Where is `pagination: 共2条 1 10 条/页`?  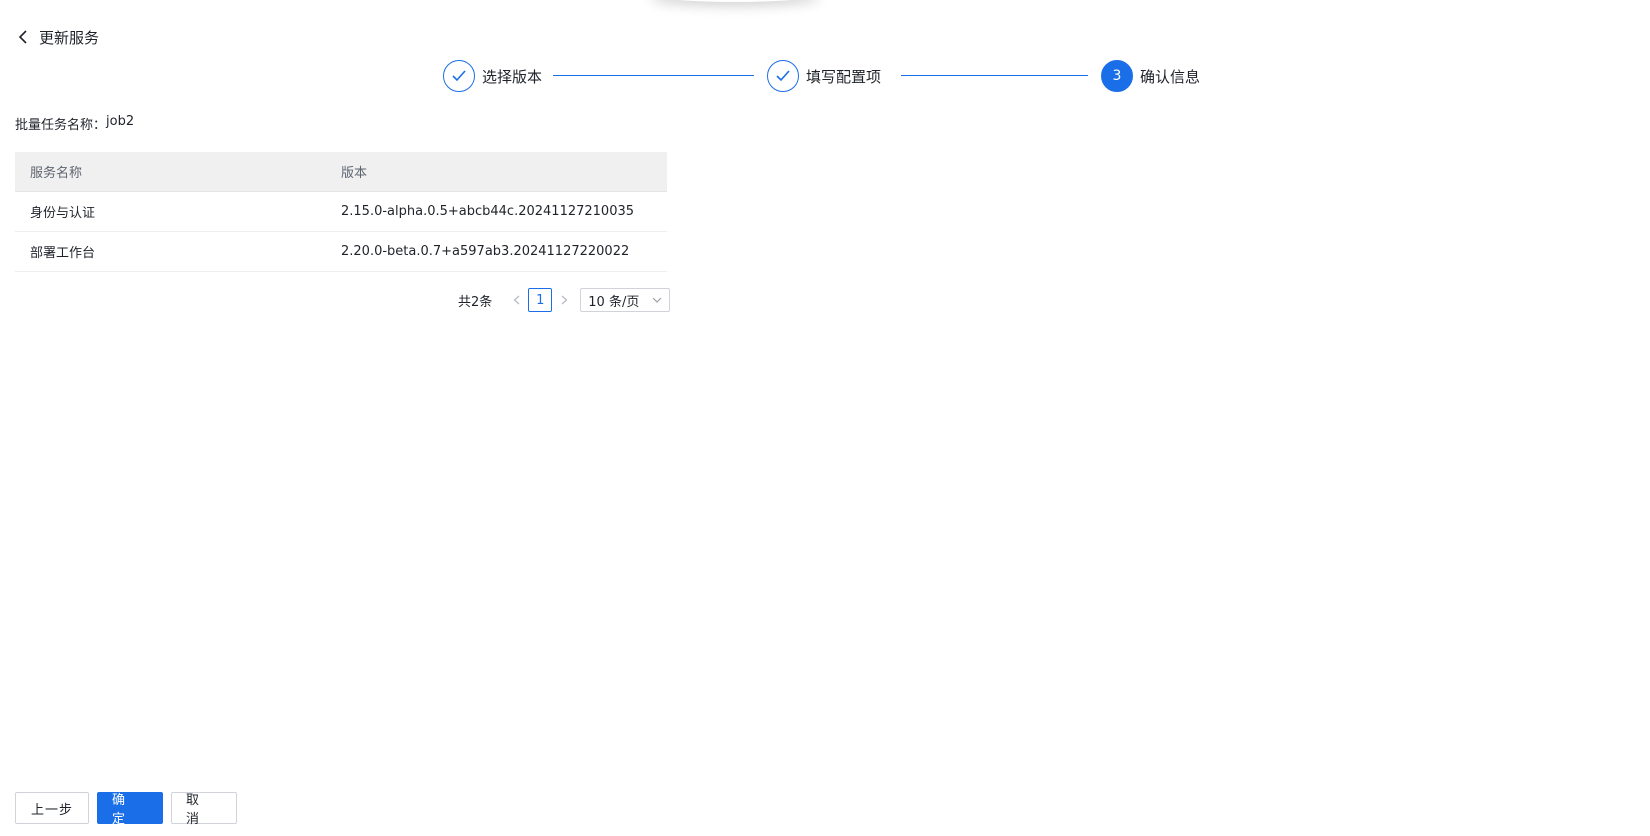
pagination: 共2条 1 10 条/页 is located at coordinates (564, 300).